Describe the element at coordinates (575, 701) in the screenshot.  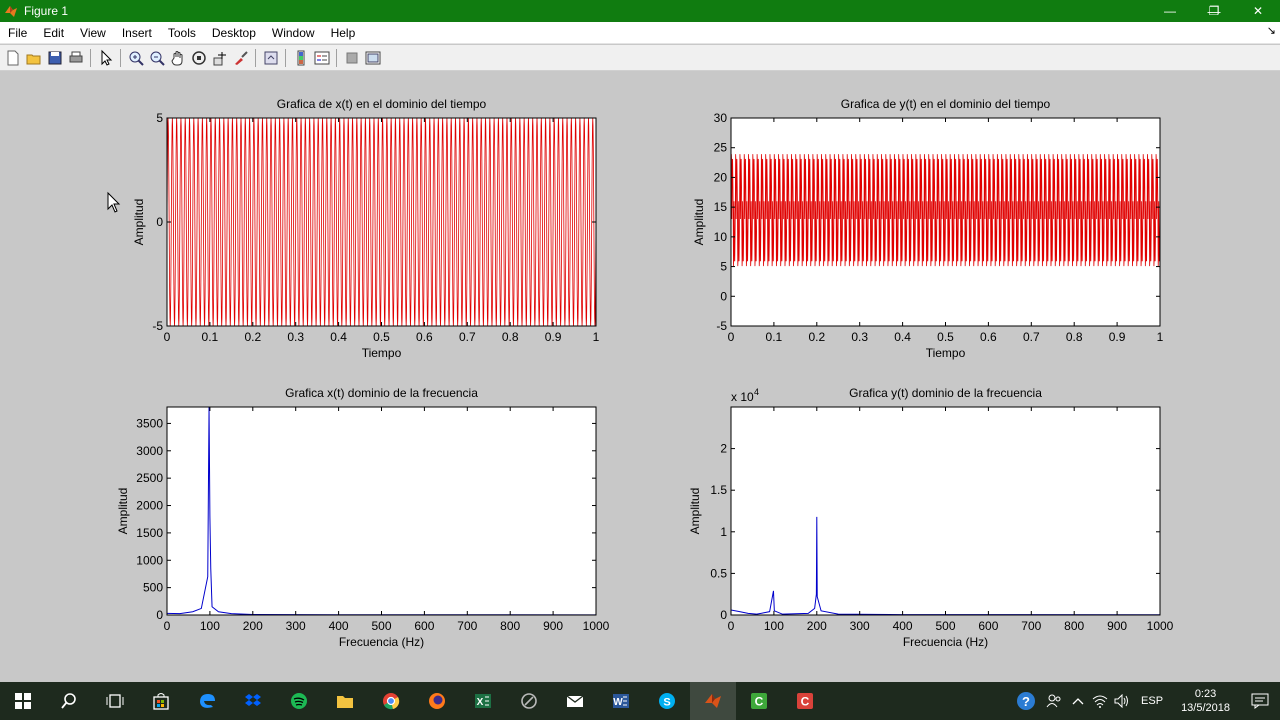
I see `mail-icon` at that location.